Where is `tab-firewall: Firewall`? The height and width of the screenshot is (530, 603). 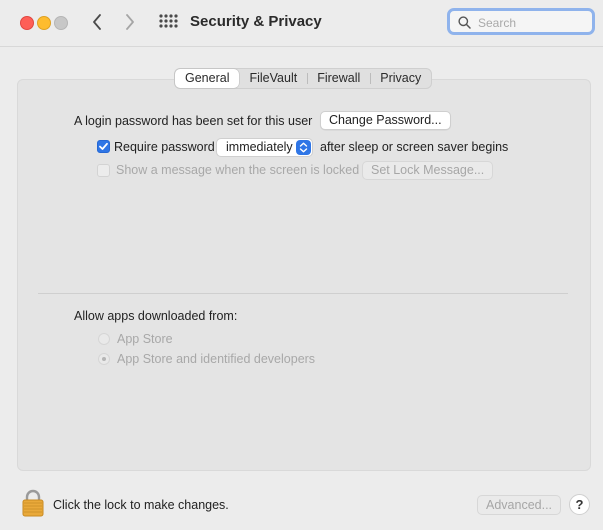
tab-firewall: Firewall is located at coordinates (338, 78).